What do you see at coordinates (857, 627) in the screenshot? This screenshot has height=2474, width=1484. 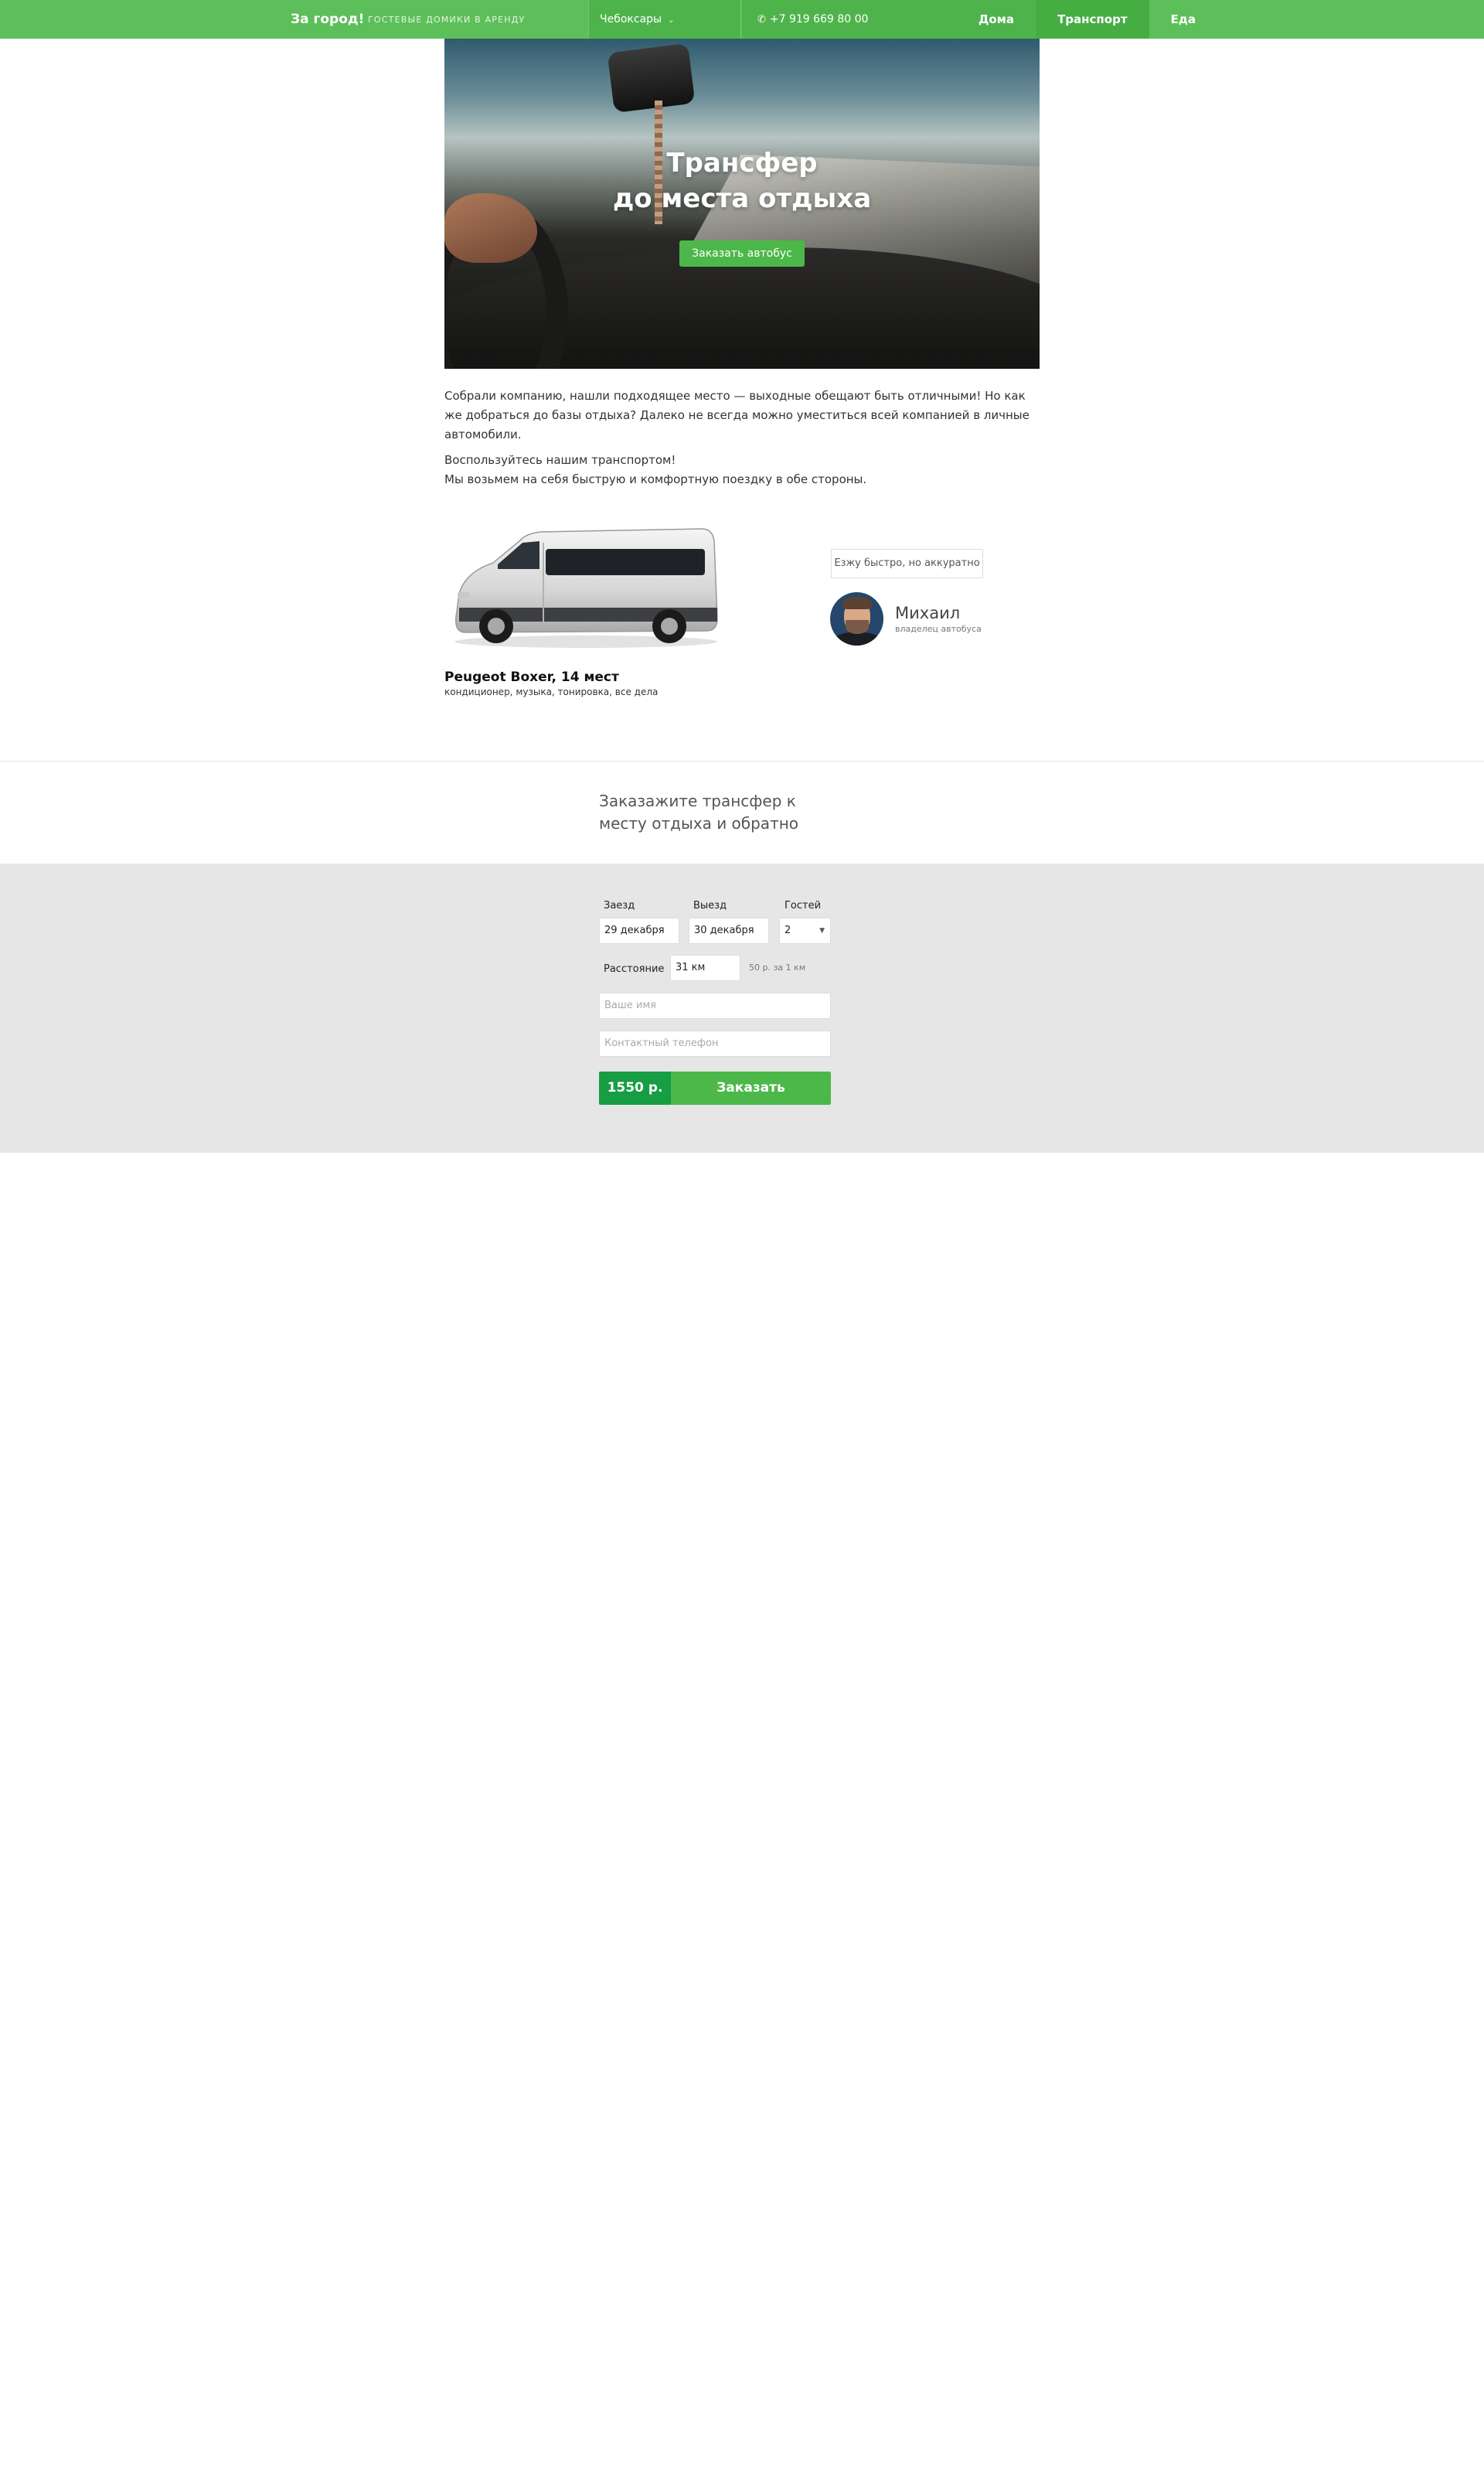 I see `avatar-beard` at bounding box center [857, 627].